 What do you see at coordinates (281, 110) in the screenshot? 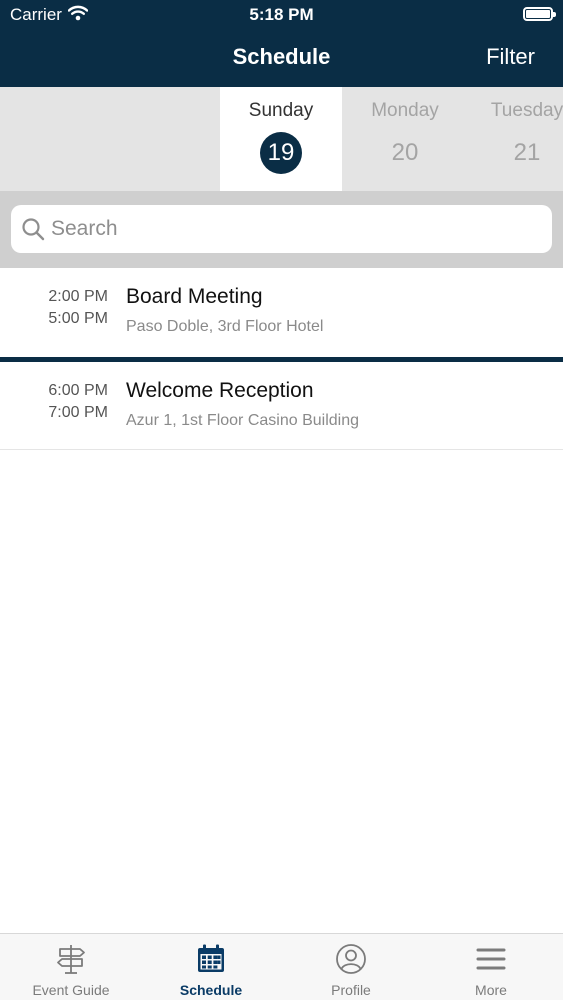
I see `day-name: Sunday` at bounding box center [281, 110].